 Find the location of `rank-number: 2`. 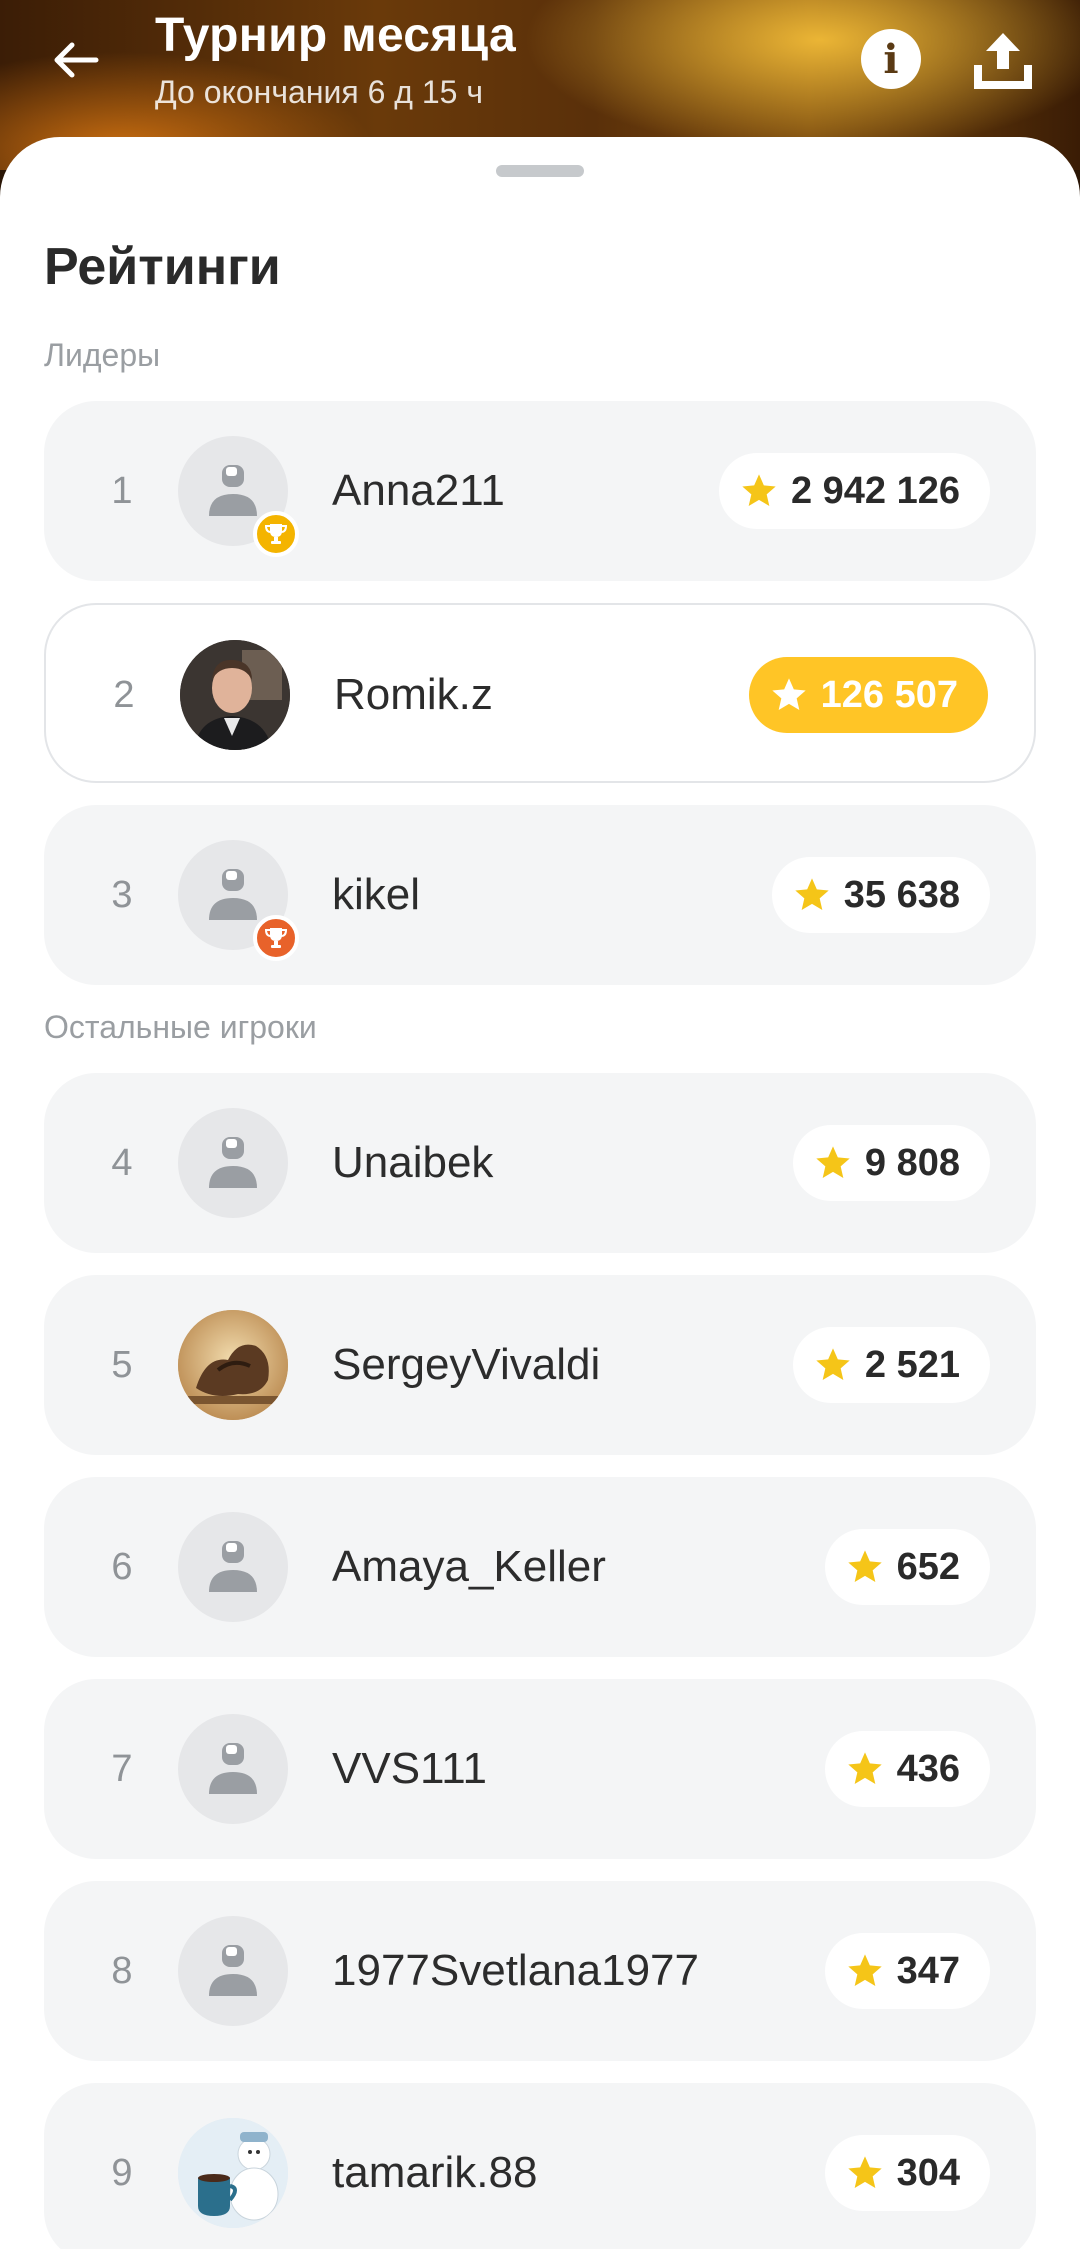

rank-number: 2 is located at coordinates (124, 694).